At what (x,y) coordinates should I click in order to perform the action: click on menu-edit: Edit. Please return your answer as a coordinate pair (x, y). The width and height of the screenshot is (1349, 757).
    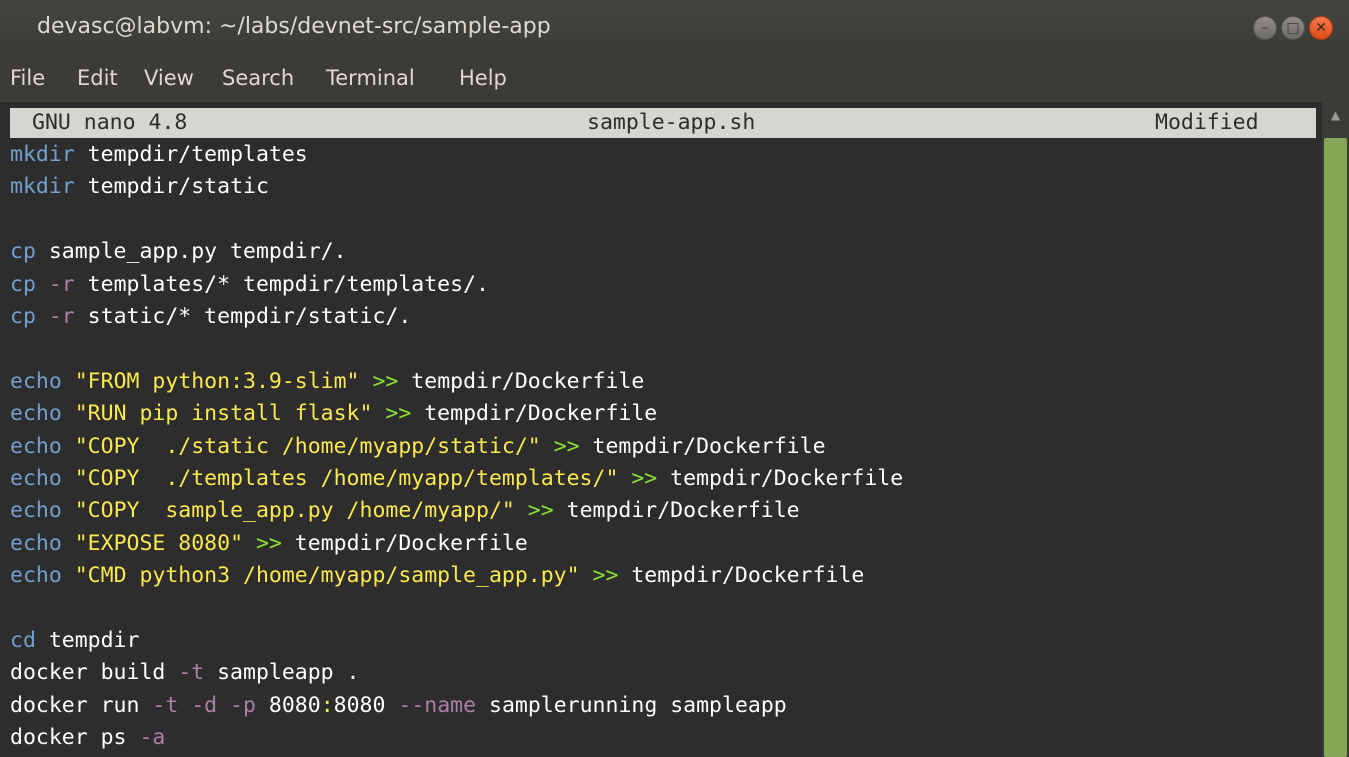
    Looking at the image, I should click on (97, 78).